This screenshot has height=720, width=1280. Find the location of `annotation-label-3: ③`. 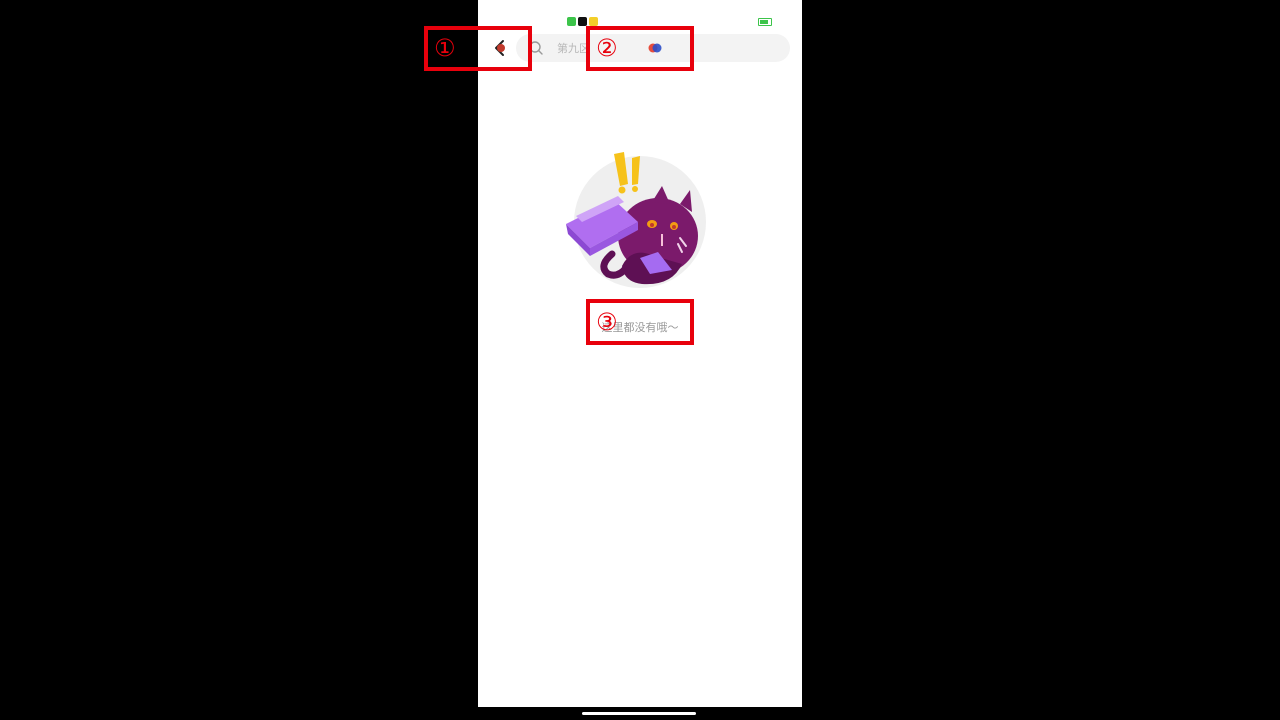

annotation-label-3: ③ is located at coordinates (607, 322).